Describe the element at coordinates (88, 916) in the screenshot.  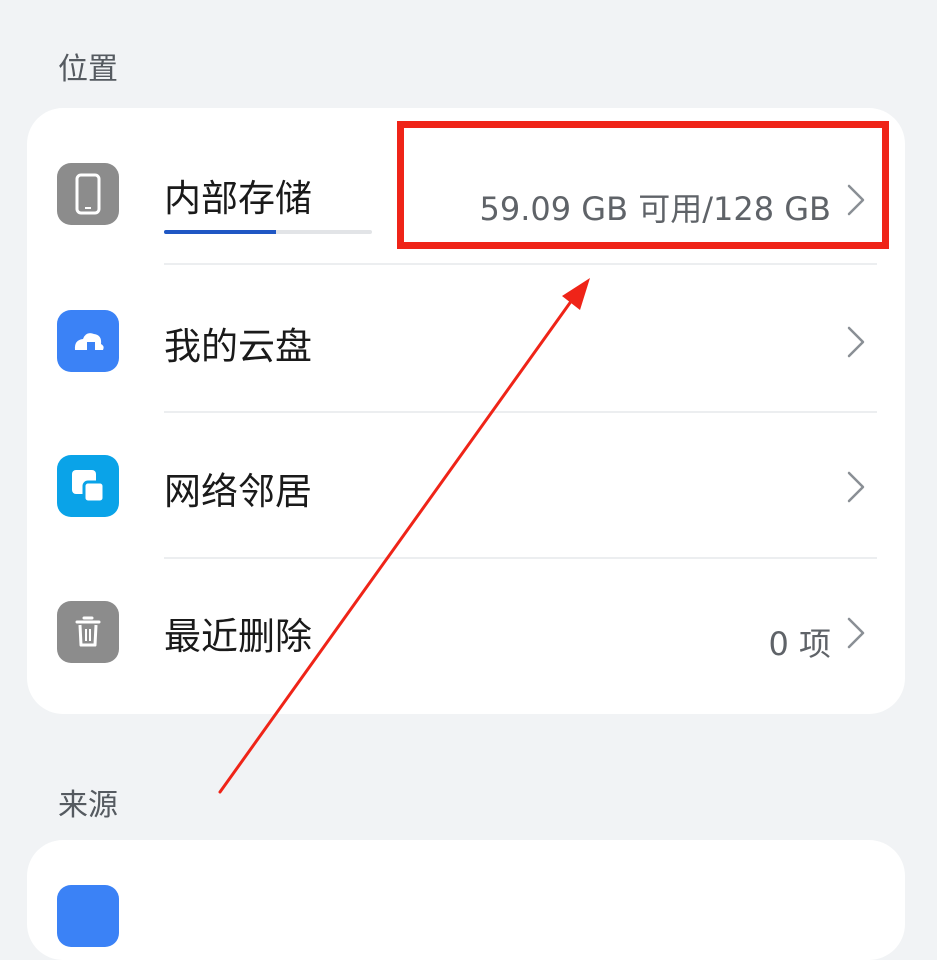
I see `source-app-icon` at that location.